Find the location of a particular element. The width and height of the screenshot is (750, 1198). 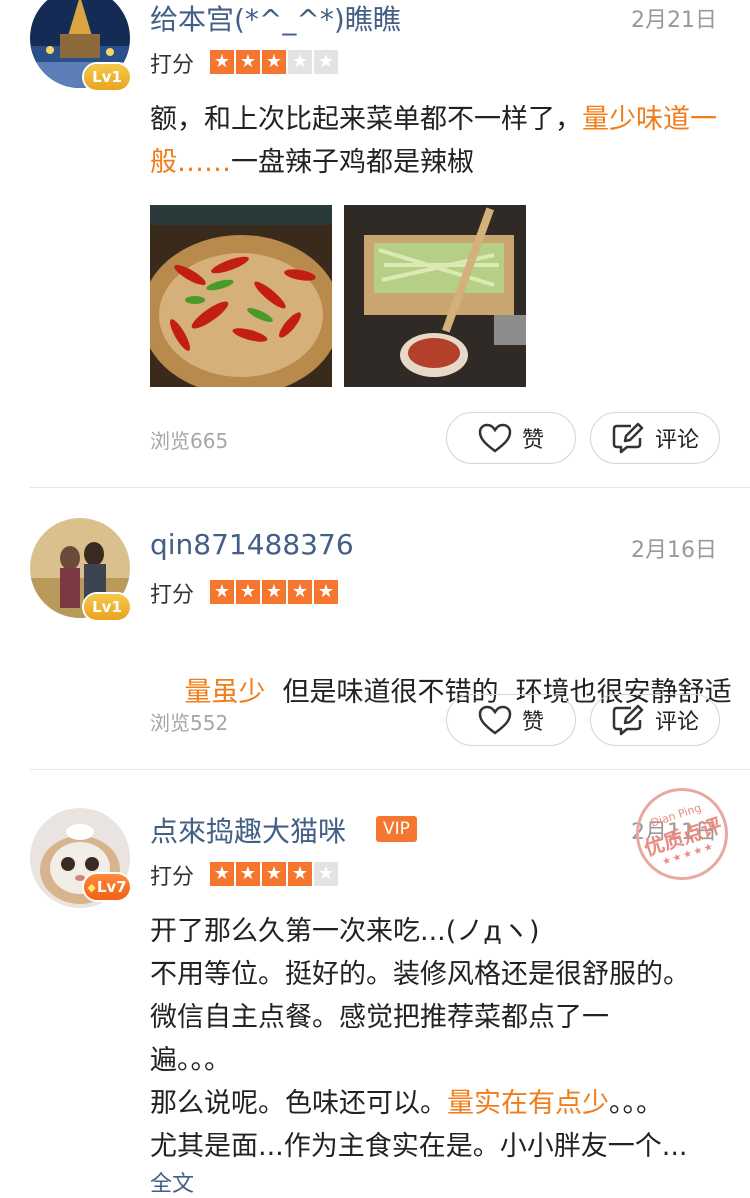

review-text-plain: 那么说呢。色味还可以。 is located at coordinates (298, 1103).